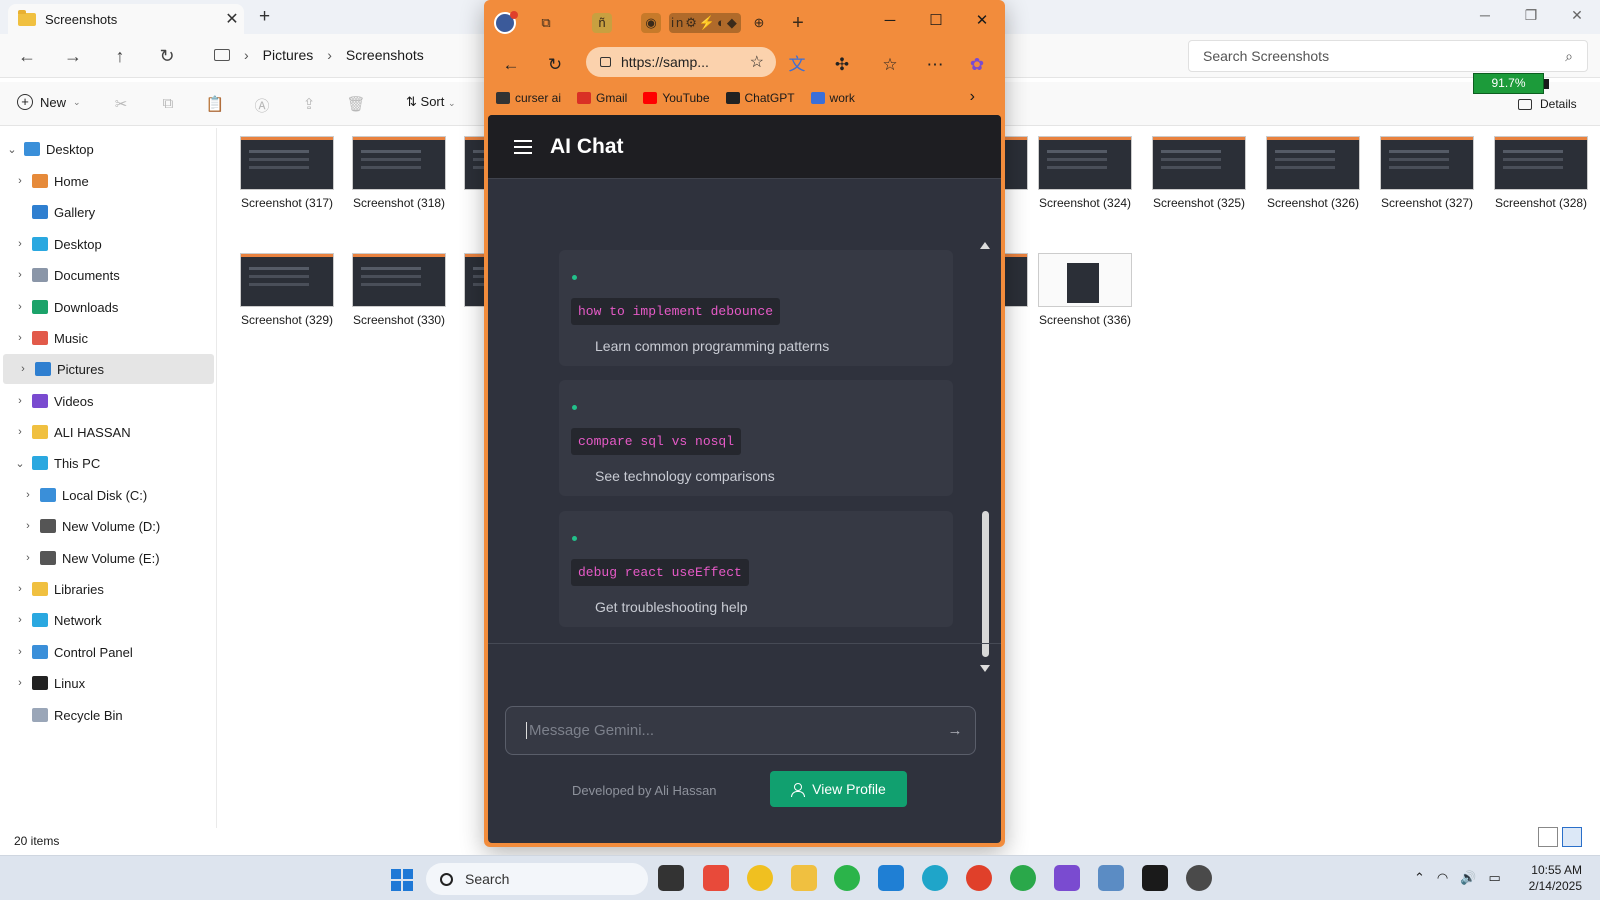  What do you see at coordinates (955, 730) in the screenshot?
I see `send-arrow-icon: →` at bounding box center [955, 730].